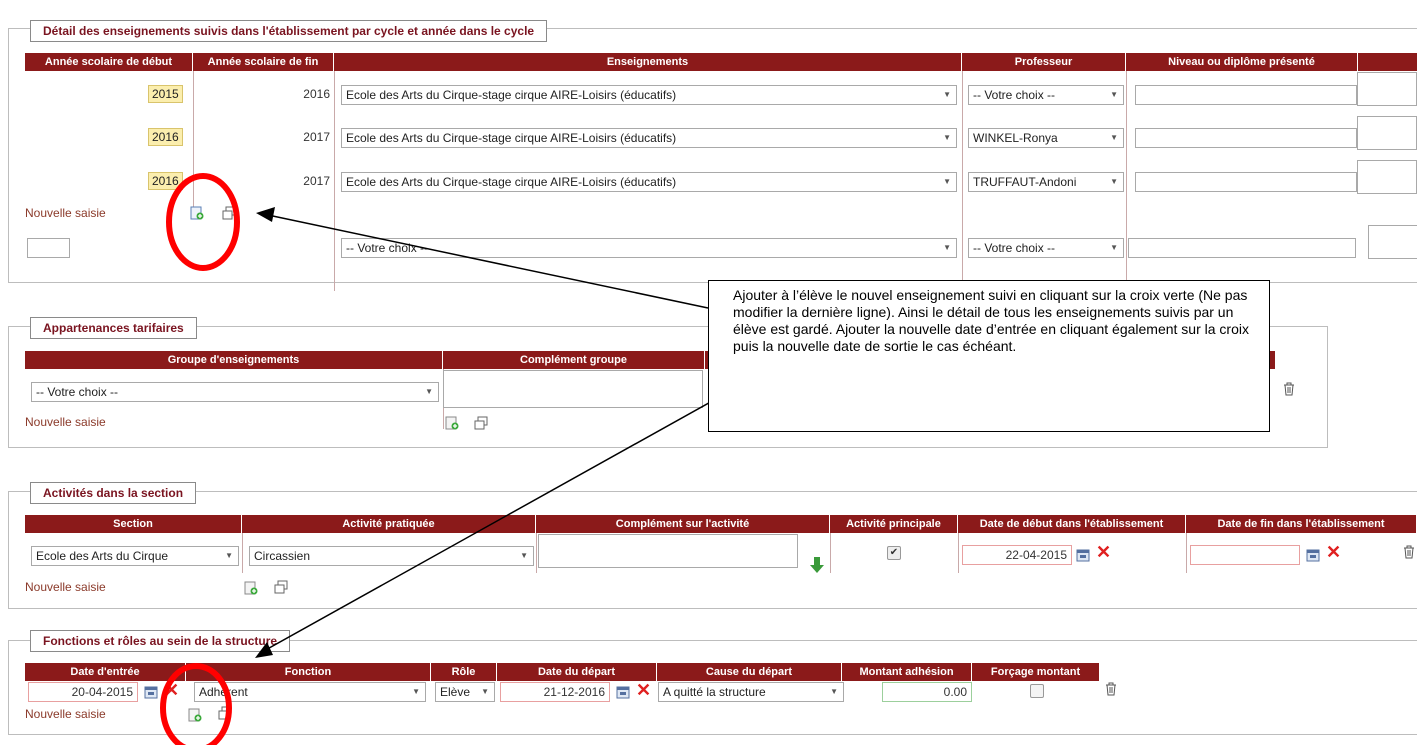 This screenshot has height=745, width=1417. I want to click on new-teaching-value: -- Votre choix --, so click(387, 248).